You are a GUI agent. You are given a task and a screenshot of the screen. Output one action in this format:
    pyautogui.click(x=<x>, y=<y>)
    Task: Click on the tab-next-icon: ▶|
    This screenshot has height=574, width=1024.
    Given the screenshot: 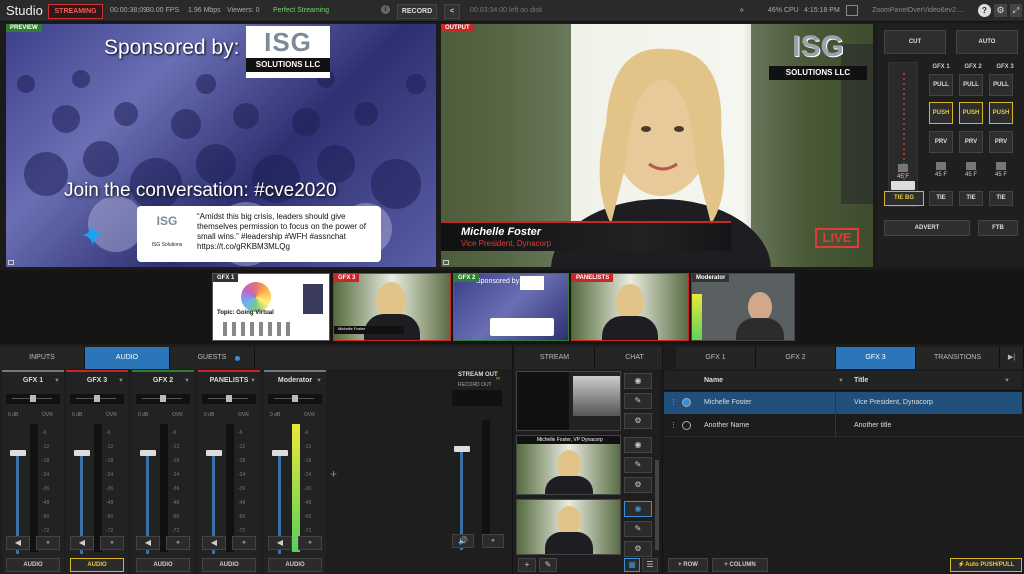 What is the action you would take?
    pyautogui.click(x=1012, y=358)
    